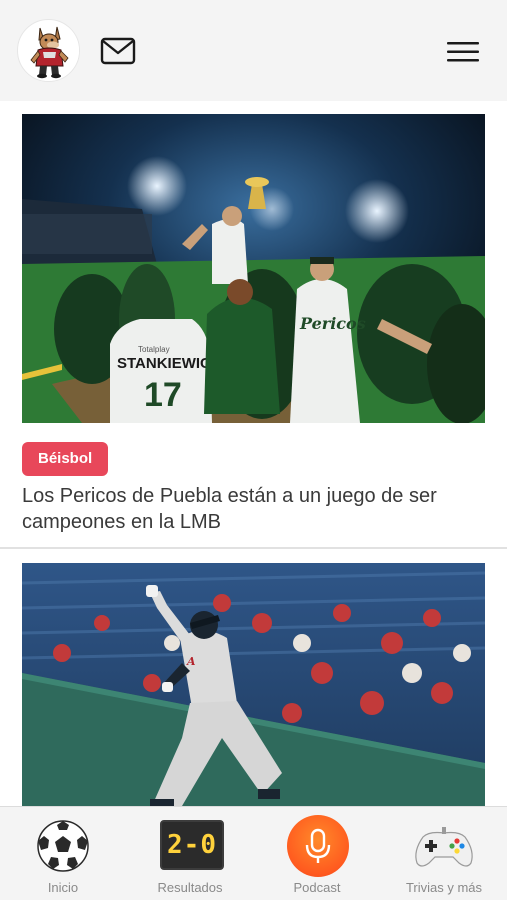 This screenshot has height=900, width=507. Describe the element at coordinates (118, 51) in the screenshot. I see `mail-icon` at that location.